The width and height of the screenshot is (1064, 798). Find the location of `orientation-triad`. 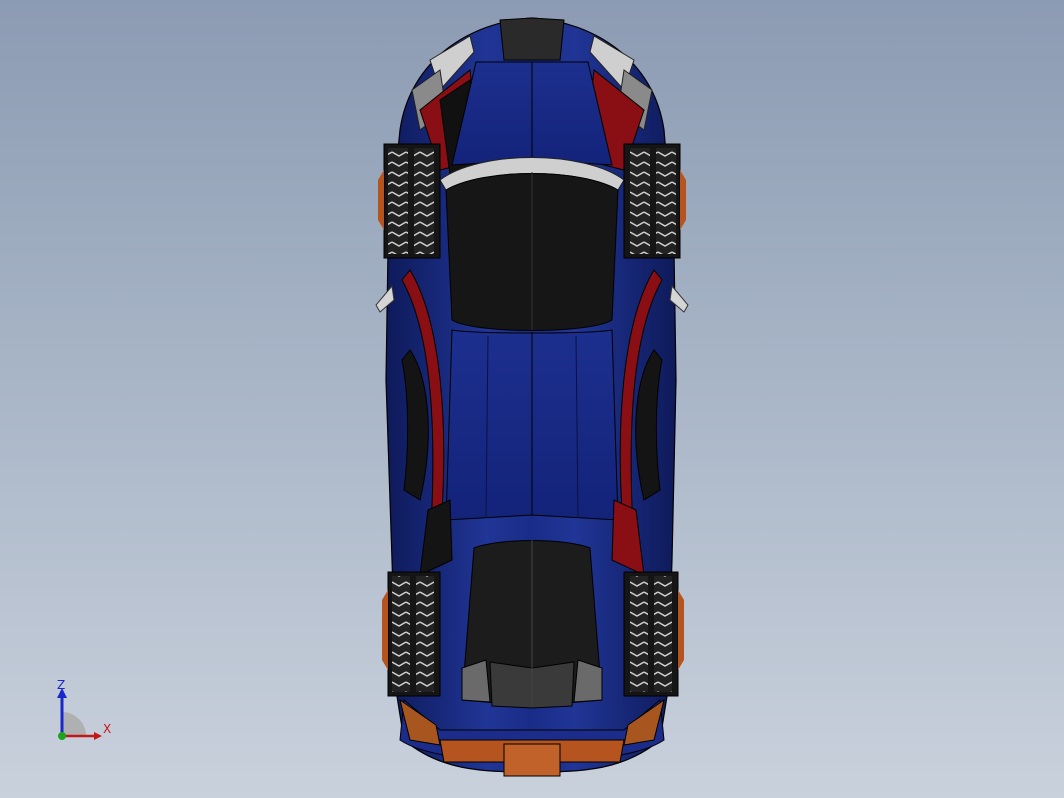

orientation-triad is located at coordinates (80, 712).